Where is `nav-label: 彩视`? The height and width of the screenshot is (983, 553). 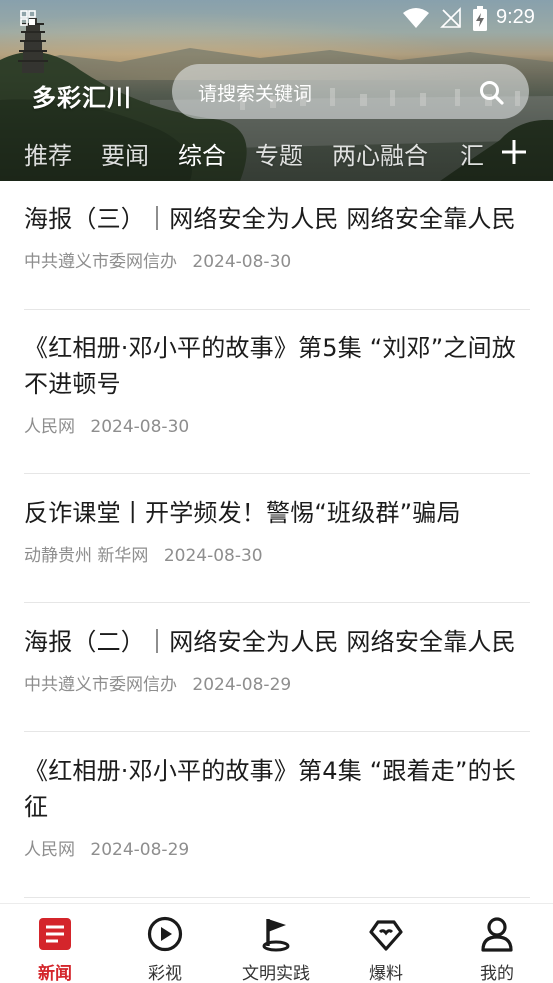 nav-label: 彩视 is located at coordinates (165, 973).